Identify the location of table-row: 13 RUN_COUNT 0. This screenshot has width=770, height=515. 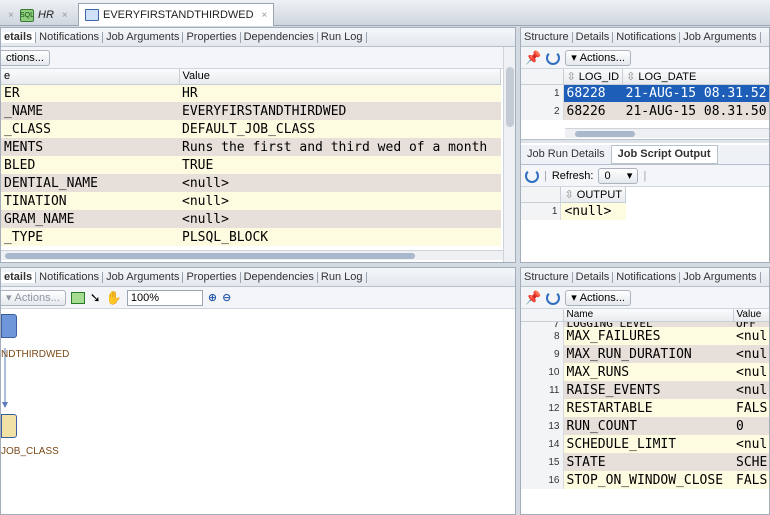
(645, 426).